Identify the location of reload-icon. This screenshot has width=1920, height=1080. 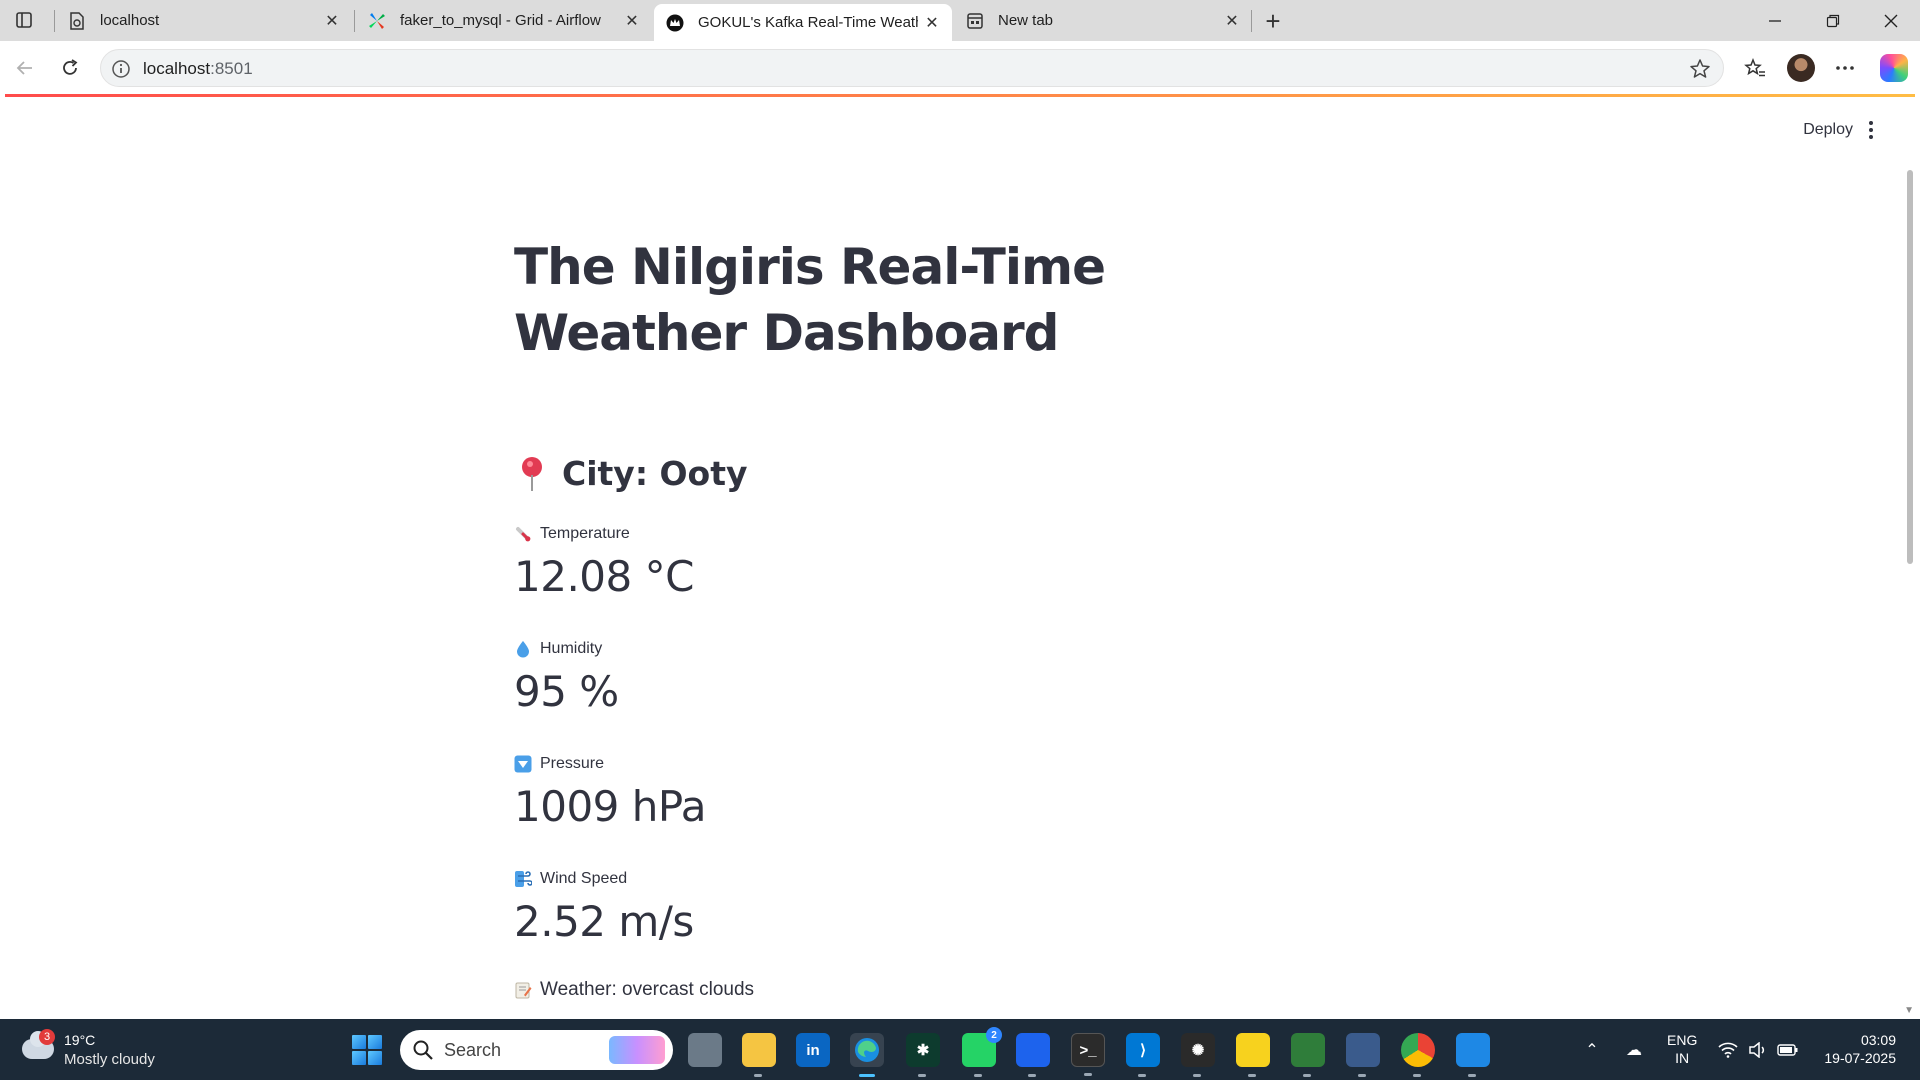
(70, 68).